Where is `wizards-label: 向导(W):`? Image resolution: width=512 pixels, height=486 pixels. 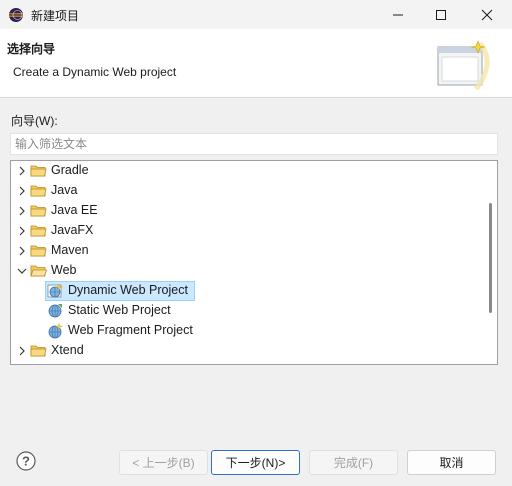 wizards-label: 向导(W): is located at coordinates (34, 121).